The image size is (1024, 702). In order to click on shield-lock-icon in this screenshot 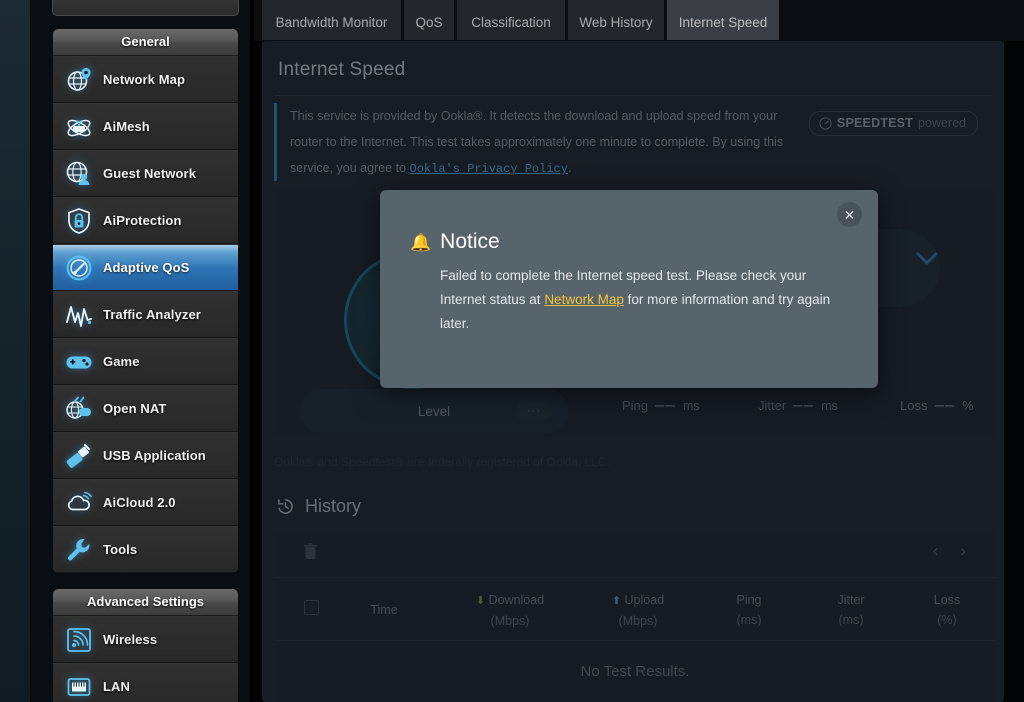, I will do `click(79, 221)`.